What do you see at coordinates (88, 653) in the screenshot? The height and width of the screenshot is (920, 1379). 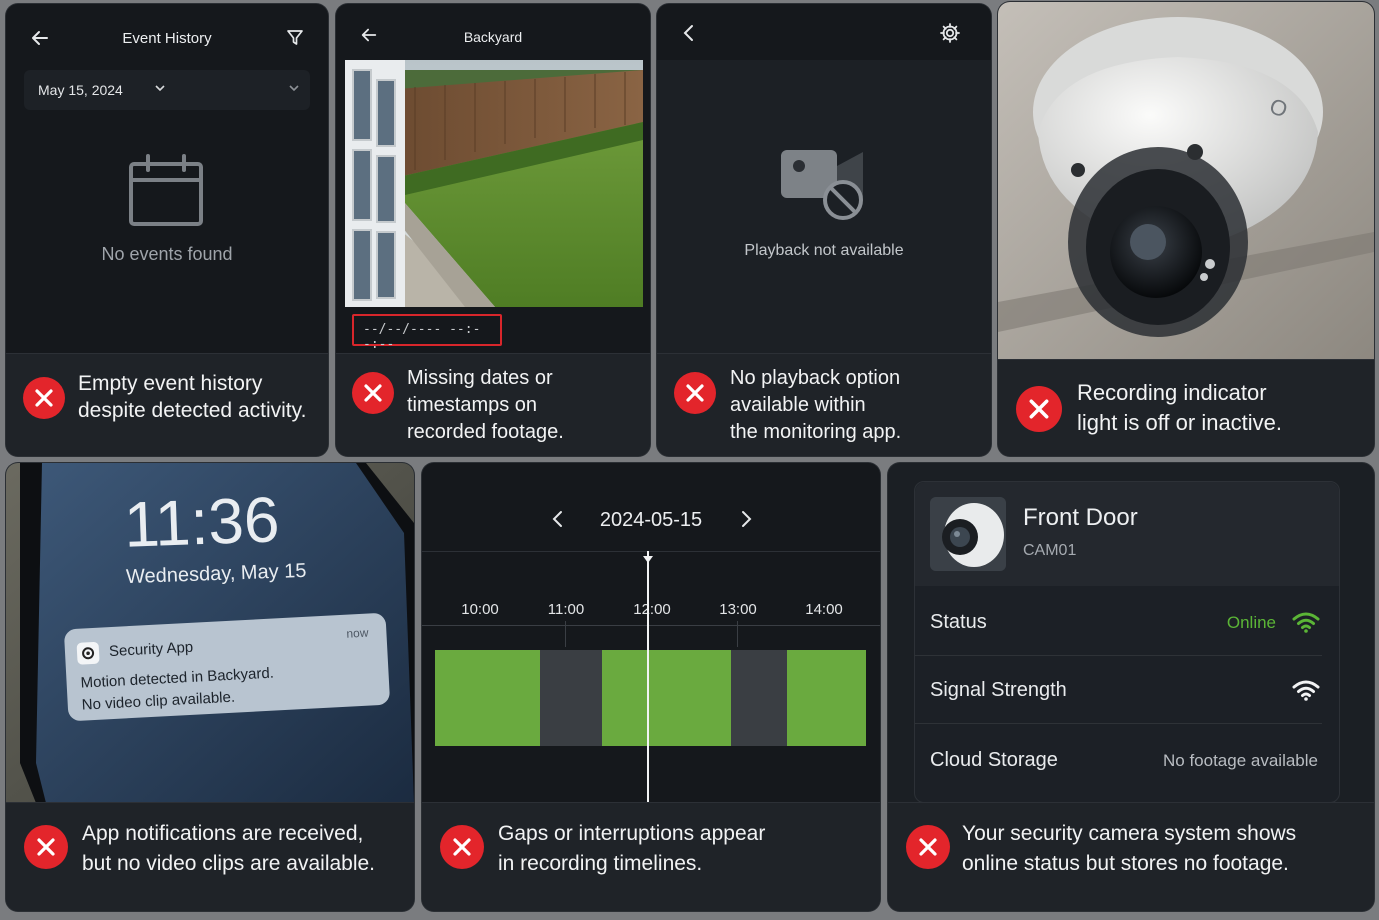 I see `app-icon` at bounding box center [88, 653].